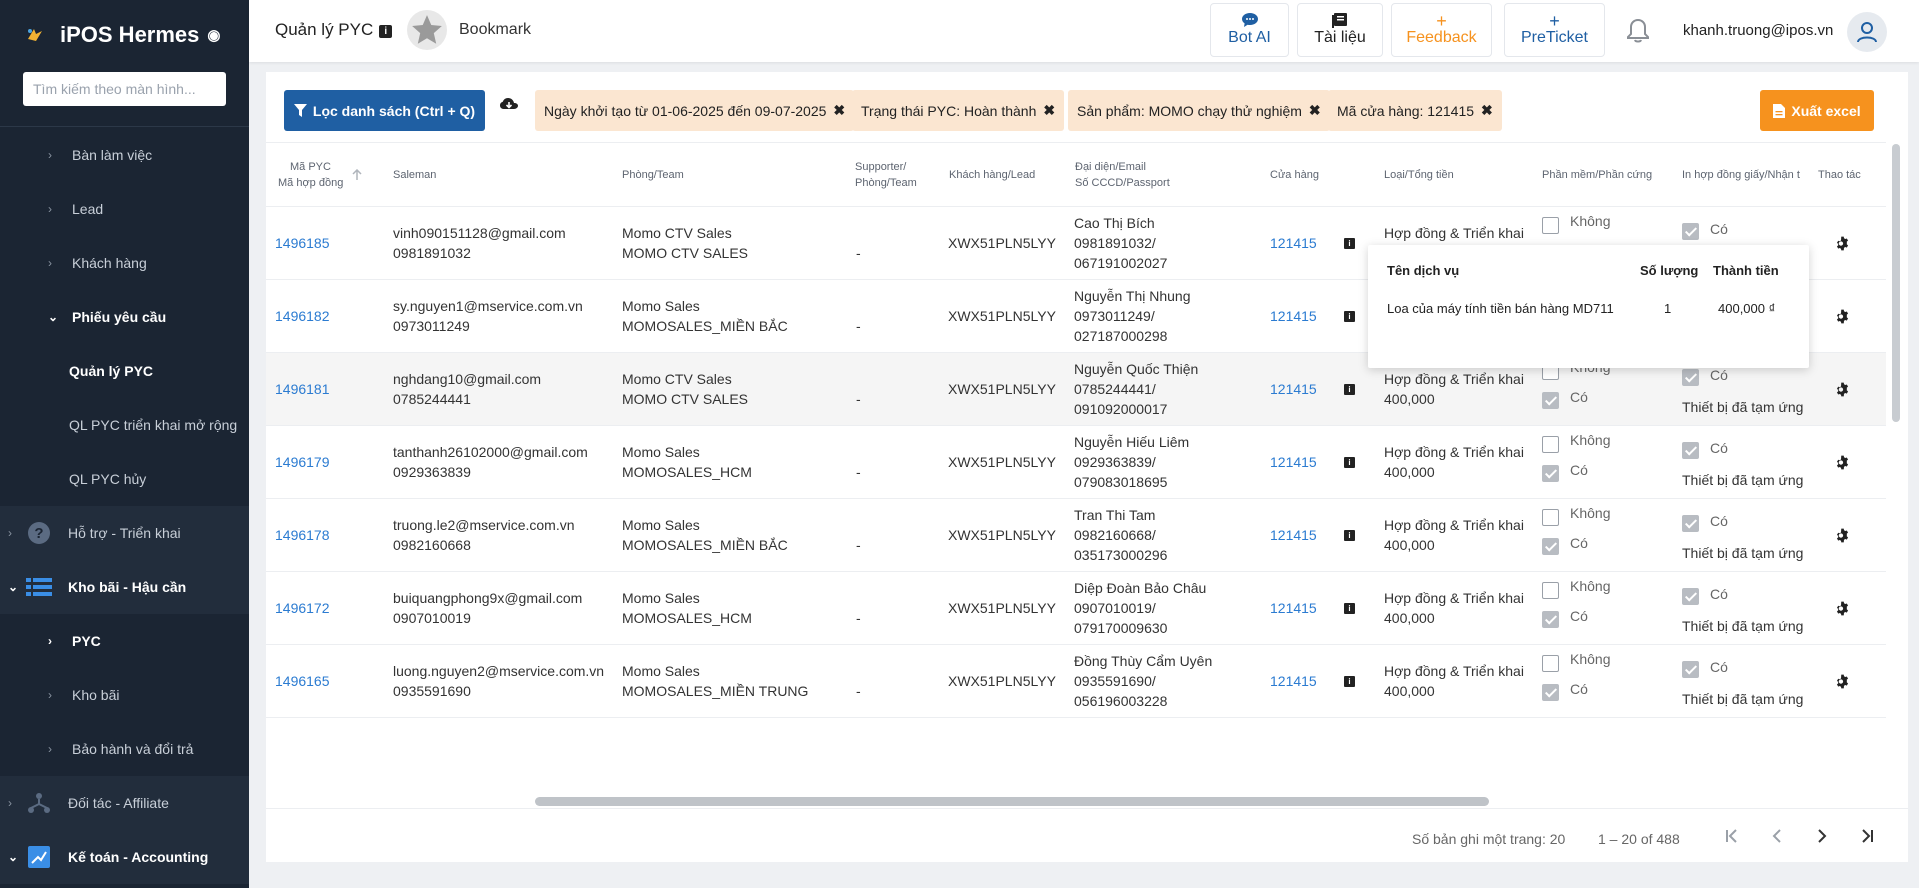 The image size is (1919, 888). What do you see at coordinates (302, 608) in the screenshot?
I see `pyc-id-link: 1496172` at bounding box center [302, 608].